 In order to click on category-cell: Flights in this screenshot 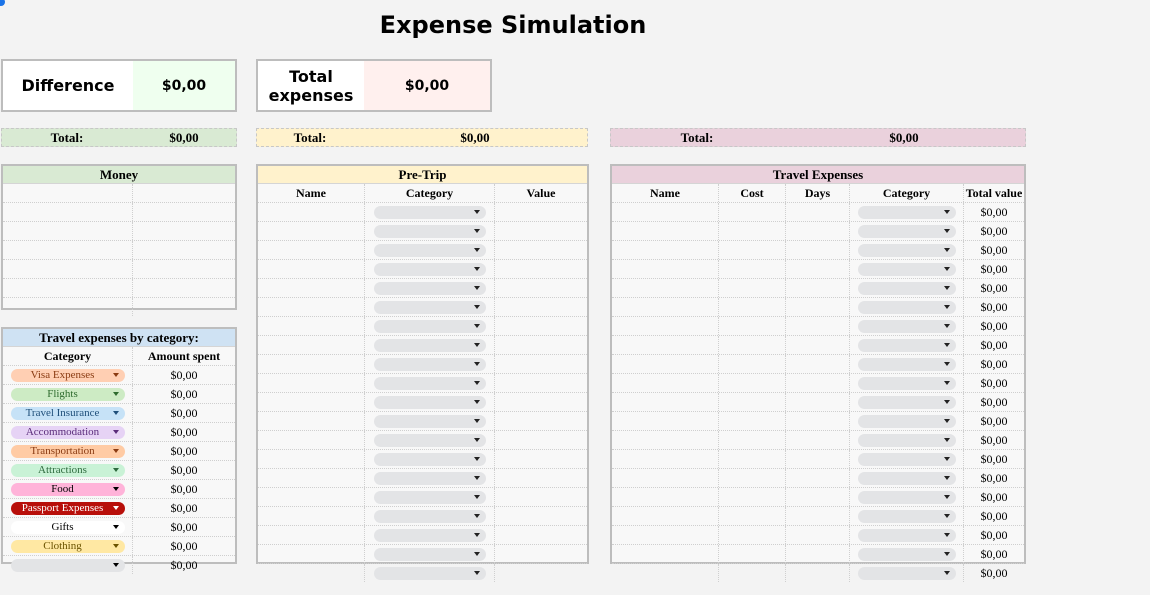, I will do `click(68, 394)`.